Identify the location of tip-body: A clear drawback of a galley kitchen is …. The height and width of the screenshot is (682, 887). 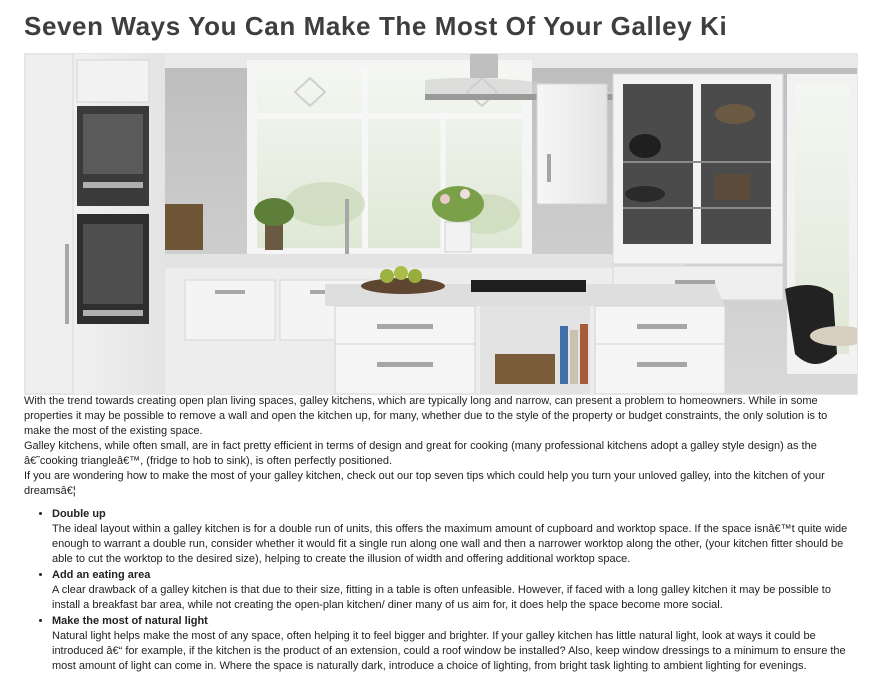
(441, 597).